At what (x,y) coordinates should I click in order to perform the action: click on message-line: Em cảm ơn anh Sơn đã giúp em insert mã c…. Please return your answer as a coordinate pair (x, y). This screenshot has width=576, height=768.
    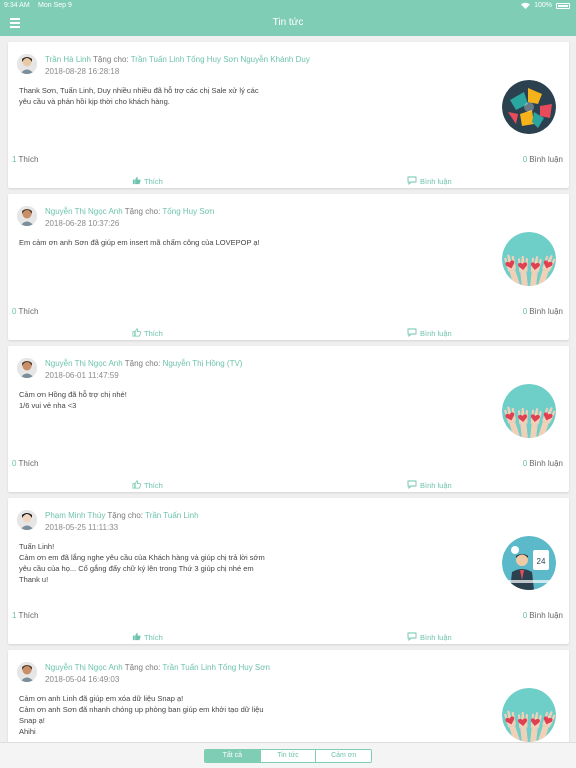
    Looking at the image, I should click on (139, 242).